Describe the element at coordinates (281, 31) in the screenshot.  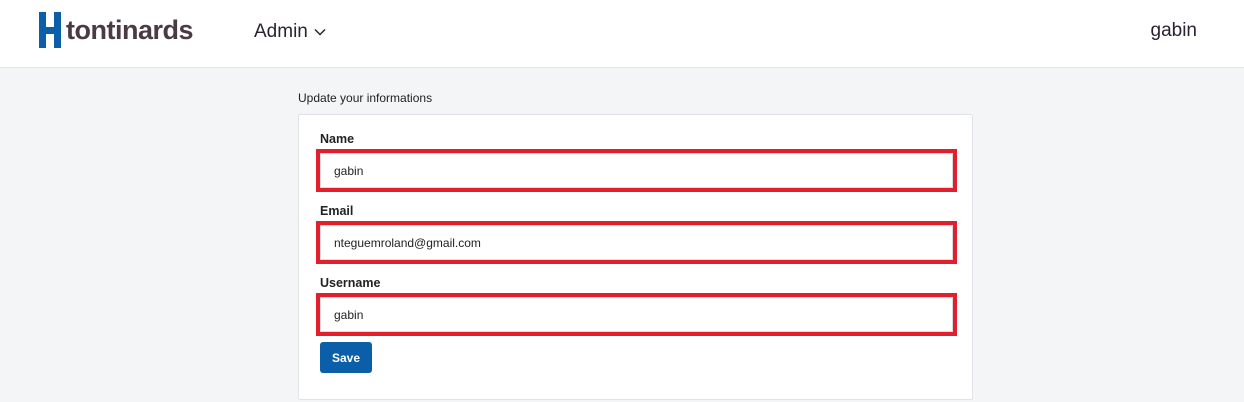
I see `admin-menu-label: Admin` at that location.